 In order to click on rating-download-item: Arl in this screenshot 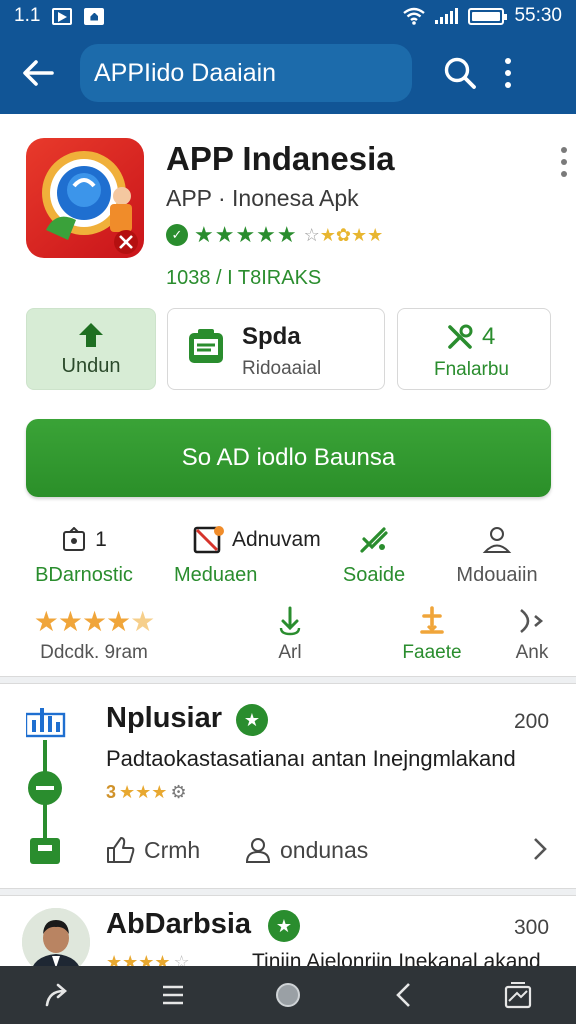, I will do `click(290, 634)`.